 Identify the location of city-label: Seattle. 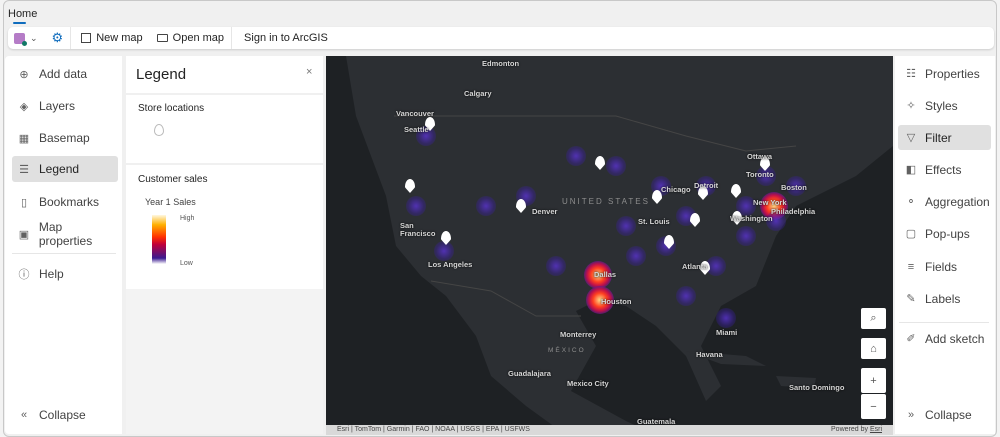
(416, 129).